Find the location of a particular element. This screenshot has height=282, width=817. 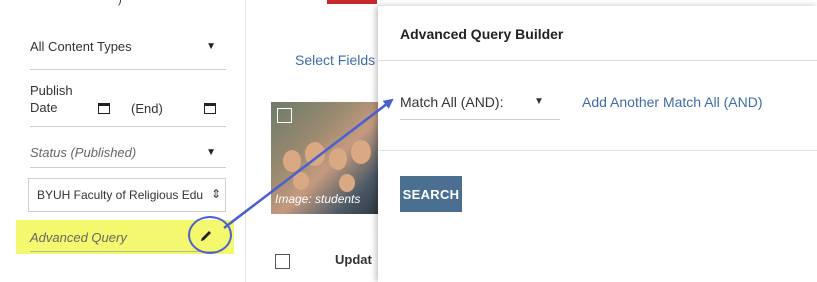

active-tab-indicator is located at coordinates (352, 2).